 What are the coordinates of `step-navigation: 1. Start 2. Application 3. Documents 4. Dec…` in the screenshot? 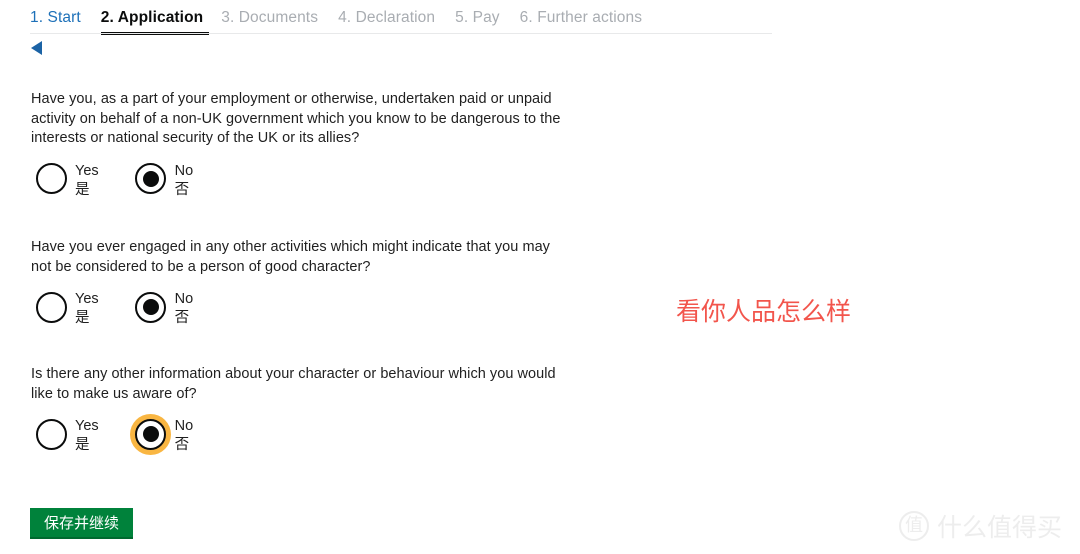 It's located at (401, 21).